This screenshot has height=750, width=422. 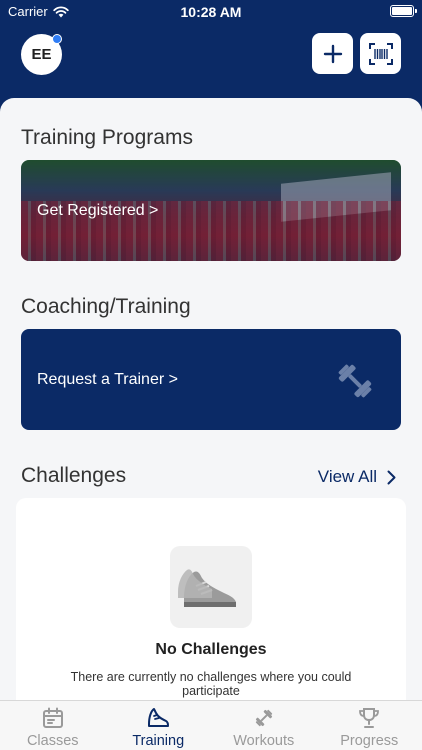 What do you see at coordinates (57, 39) in the screenshot?
I see `notification-dot` at bounding box center [57, 39].